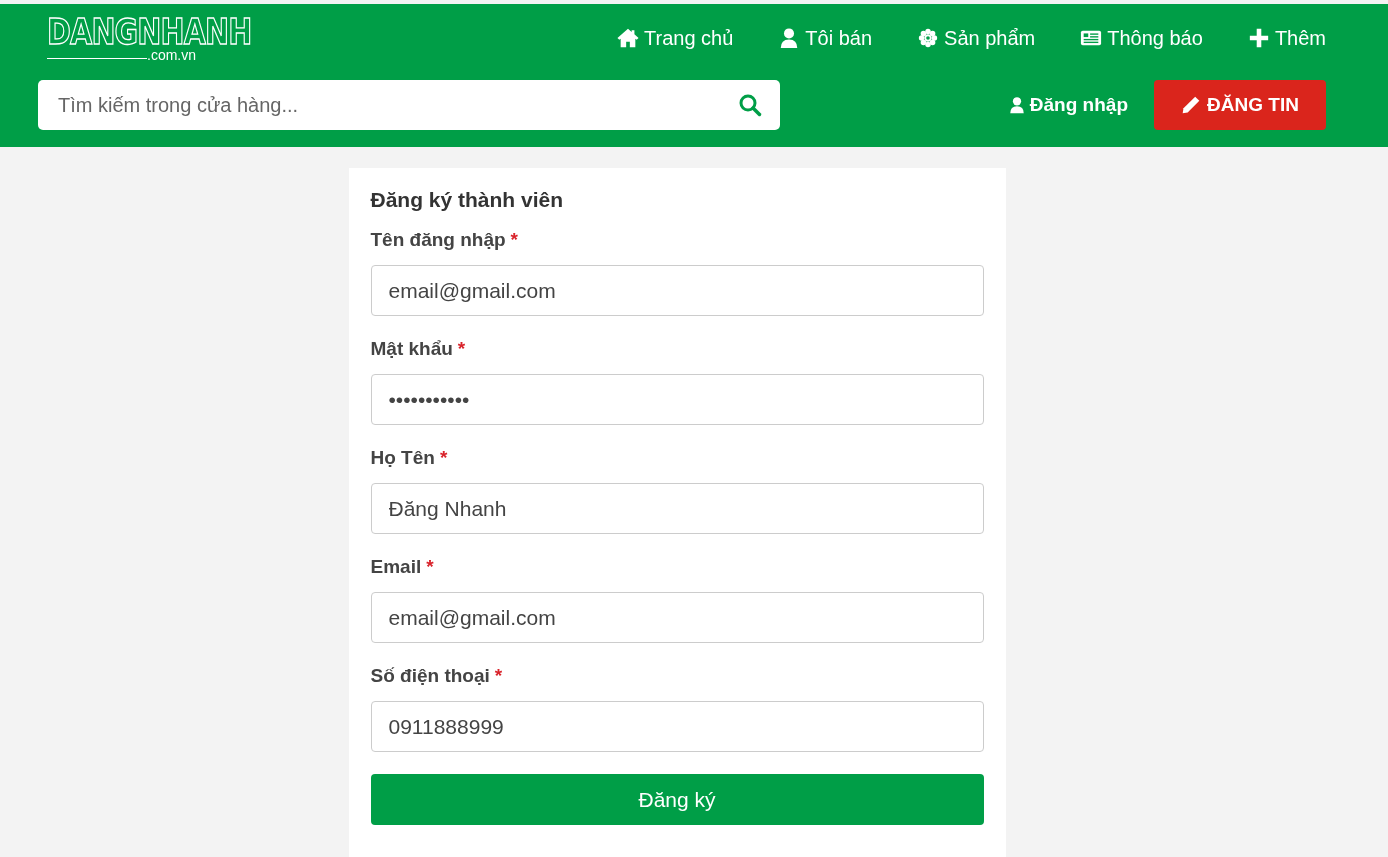 The image size is (1388, 857). What do you see at coordinates (750, 105) in the screenshot?
I see `search-icon` at bounding box center [750, 105].